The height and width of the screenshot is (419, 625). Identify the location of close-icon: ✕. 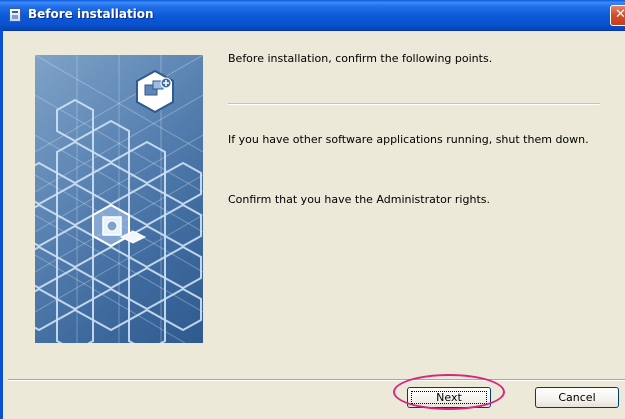
(620, 14).